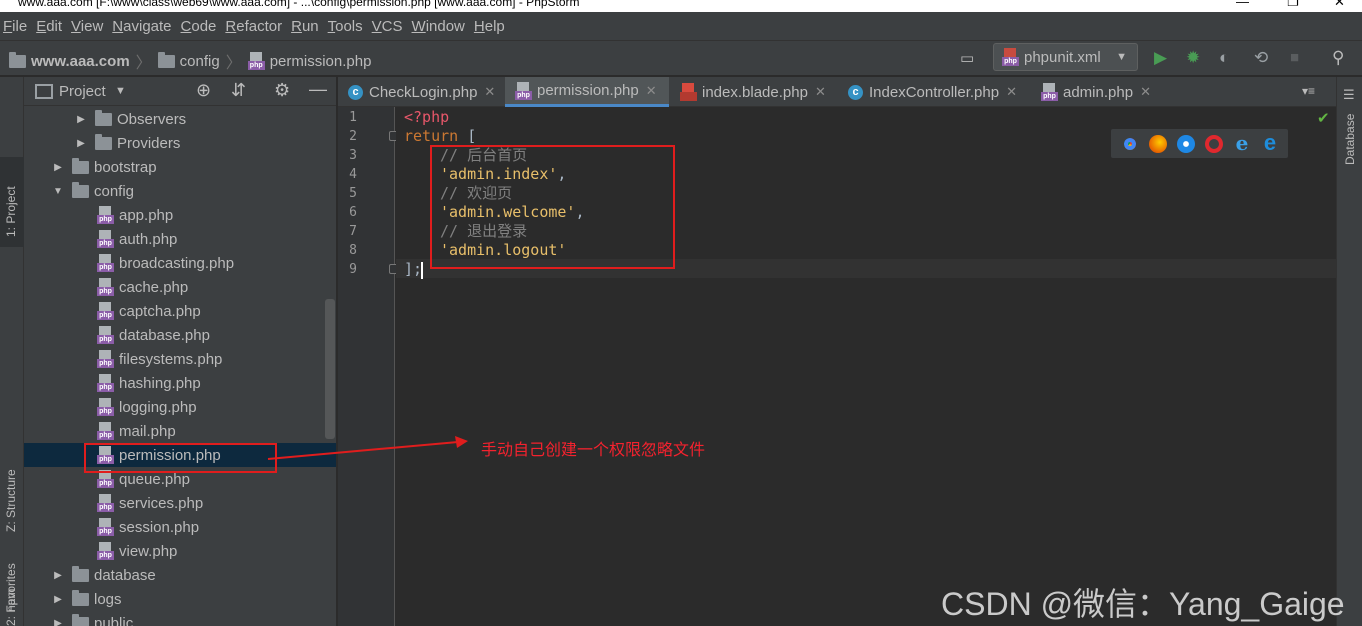 Image resolution: width=1362 pixels, height=626 pixels. What do you see at coordinates (180, 167) in the screenshot?
I see `tree-folder: ▶ bootstrap` at bounding box center [180, 167].